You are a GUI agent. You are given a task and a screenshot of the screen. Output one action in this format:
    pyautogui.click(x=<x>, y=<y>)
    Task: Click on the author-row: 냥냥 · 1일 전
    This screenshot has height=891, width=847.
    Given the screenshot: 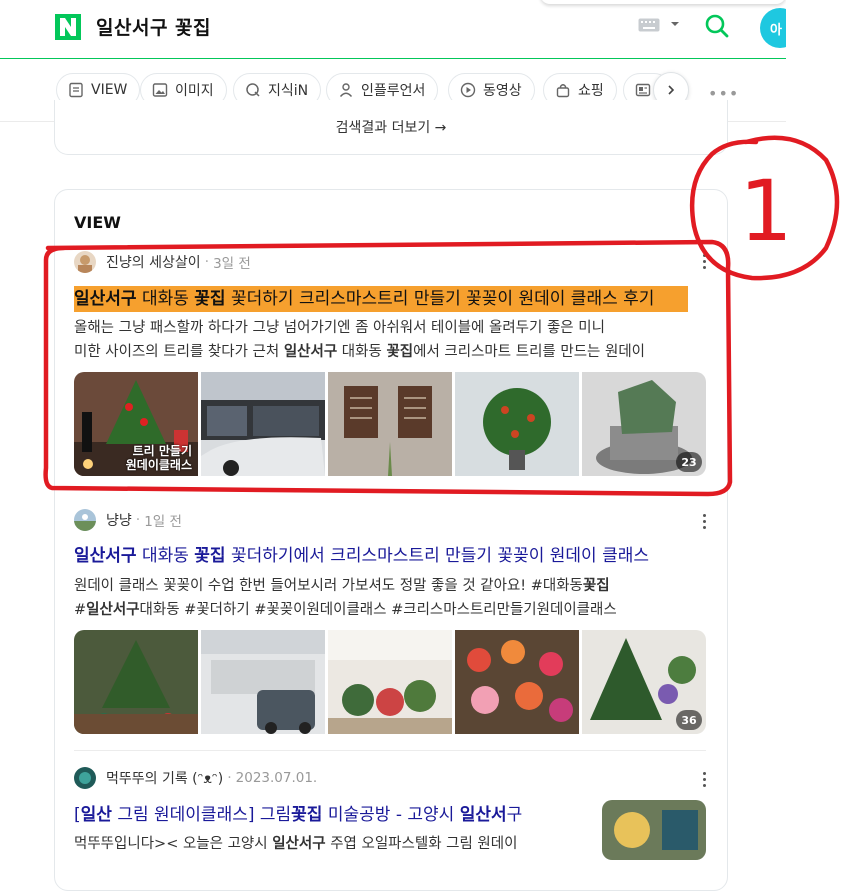 What is the action you would take?
    pyautogui.click(x=128, y=520)
    